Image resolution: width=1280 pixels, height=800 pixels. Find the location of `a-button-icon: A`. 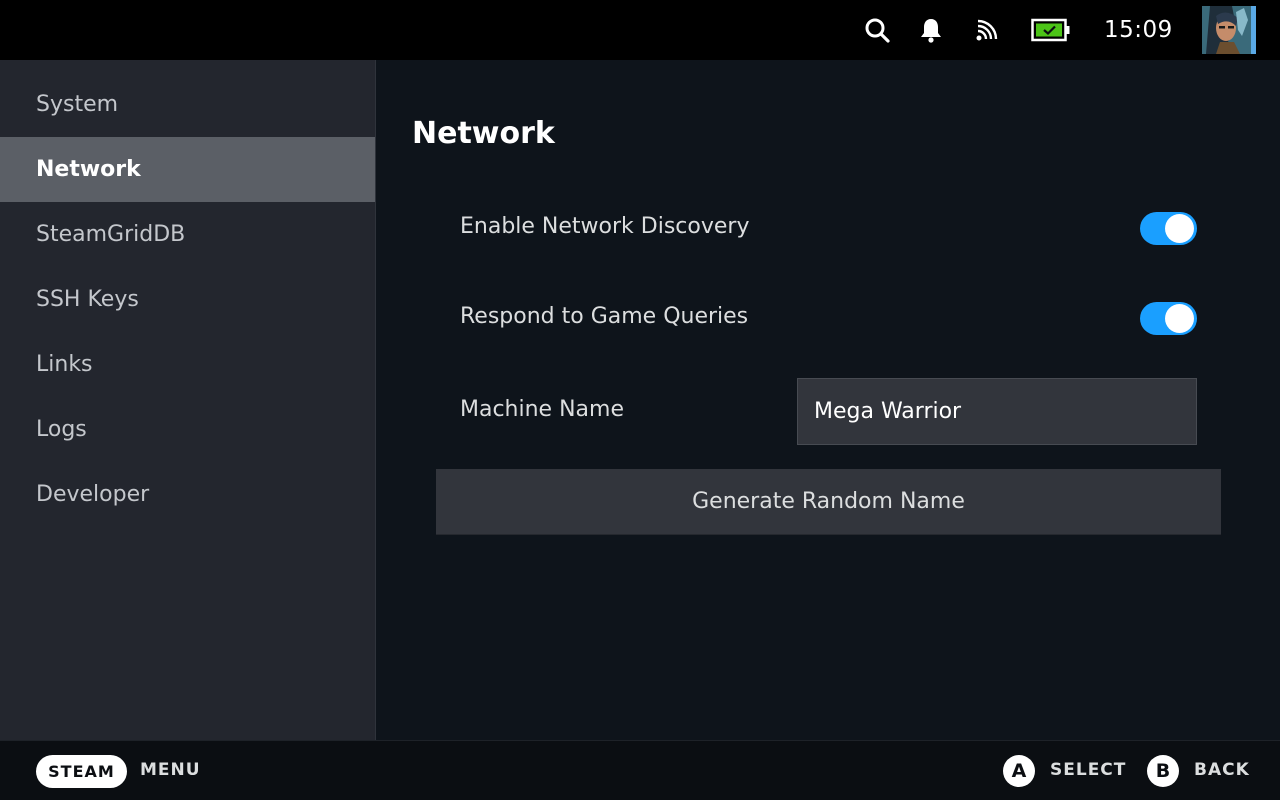

a-button-icon: A is located at coordinates (1019, 771).